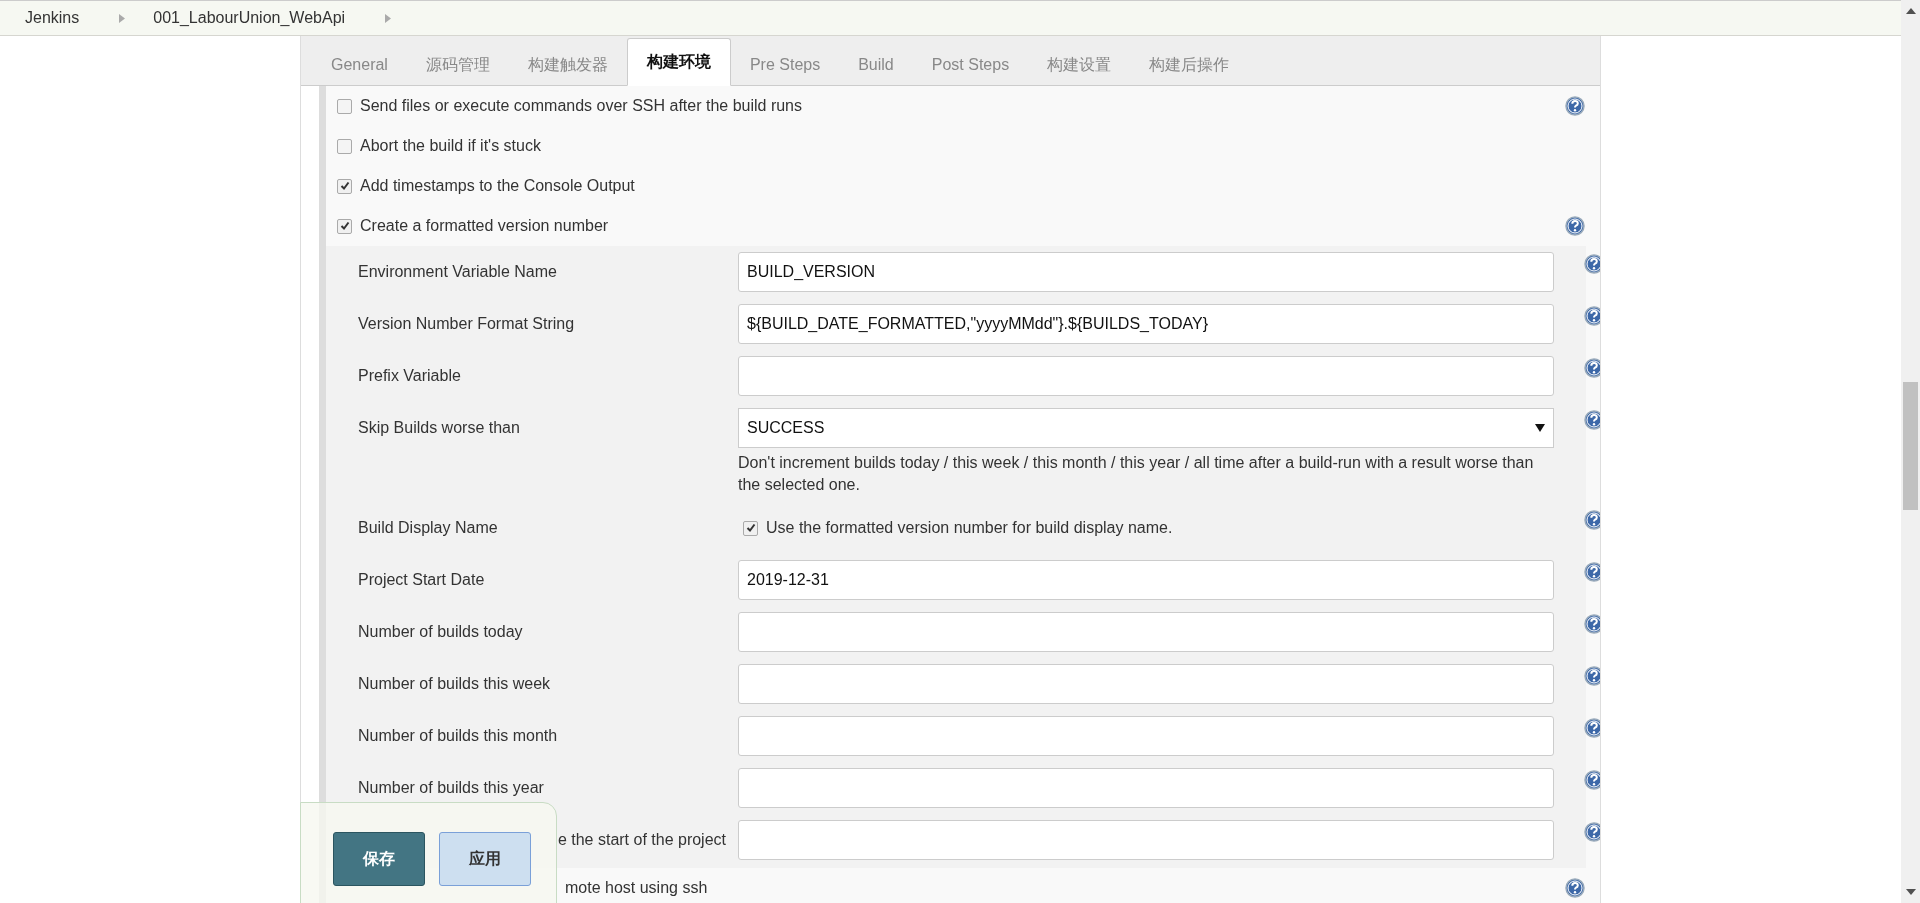 This screenshot has height=903, width=1920. Describe the element at coordinates (458, 736) in the screenshot. I see `field-label: Number of builds this month` at that location.